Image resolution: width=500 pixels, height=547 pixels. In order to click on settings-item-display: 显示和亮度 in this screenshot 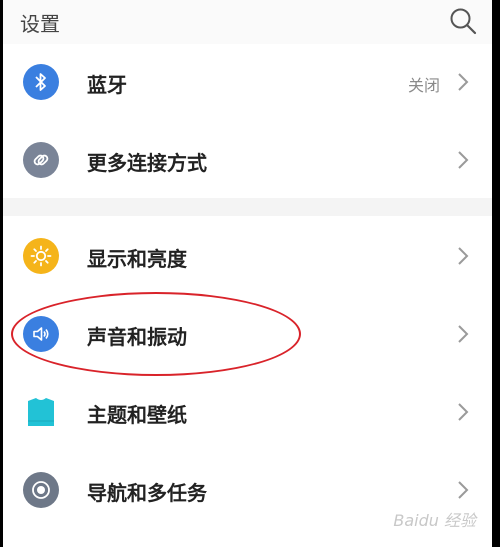, I will do `click(247, 257)`.